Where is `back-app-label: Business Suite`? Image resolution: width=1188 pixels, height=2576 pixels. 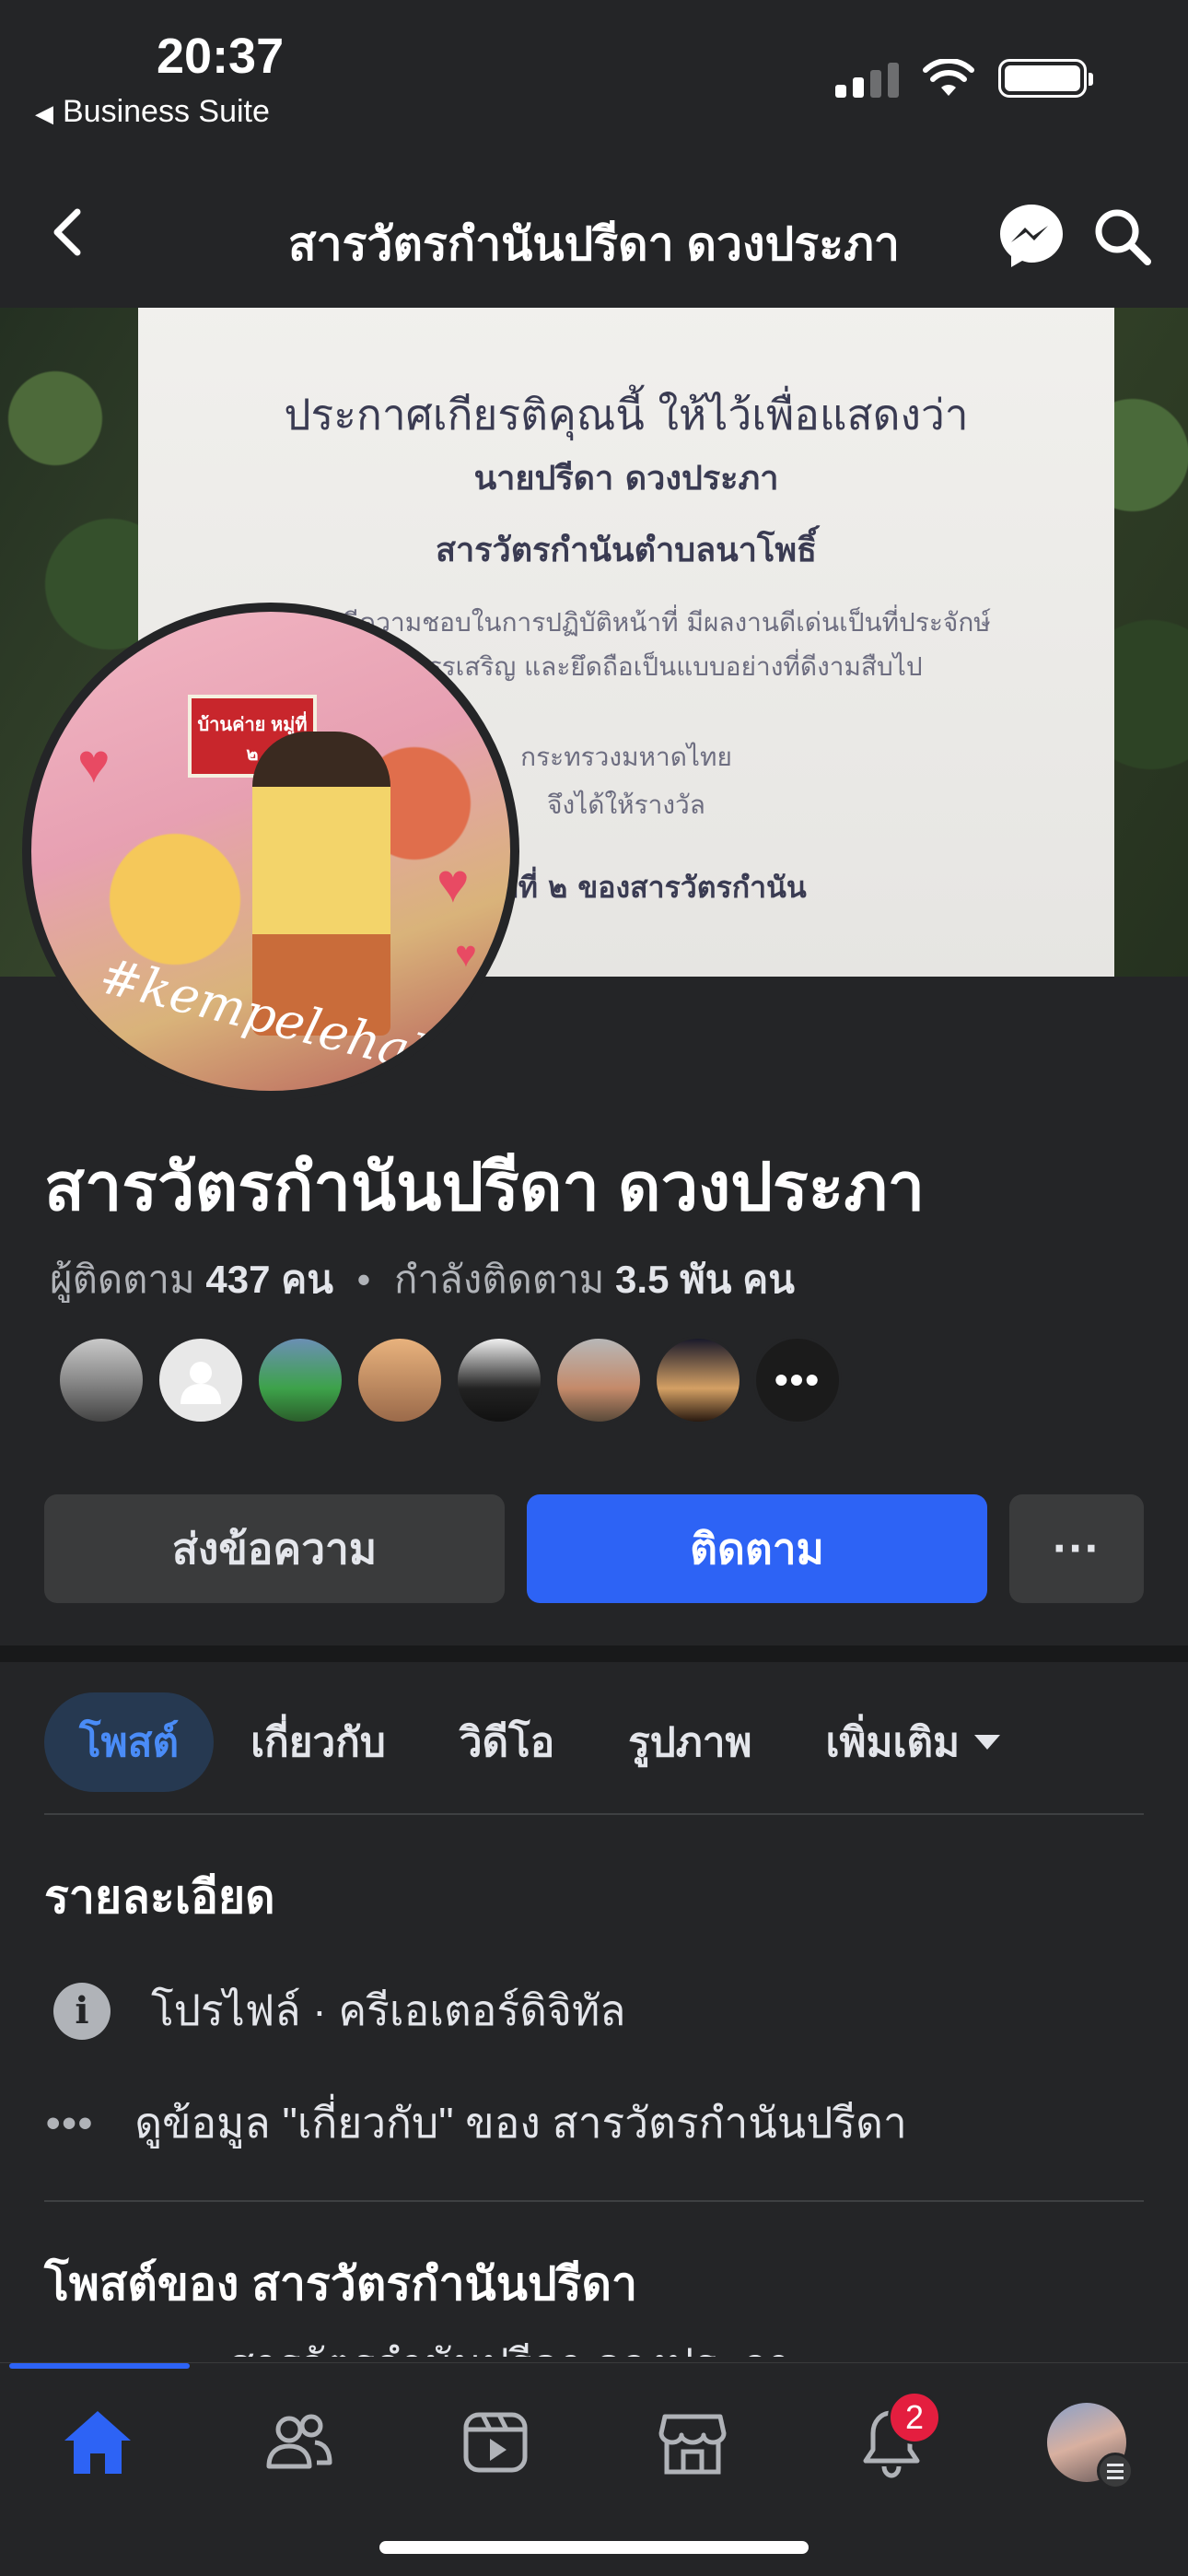
back-app-label: Business Suite is located at coordinates (166, 111).